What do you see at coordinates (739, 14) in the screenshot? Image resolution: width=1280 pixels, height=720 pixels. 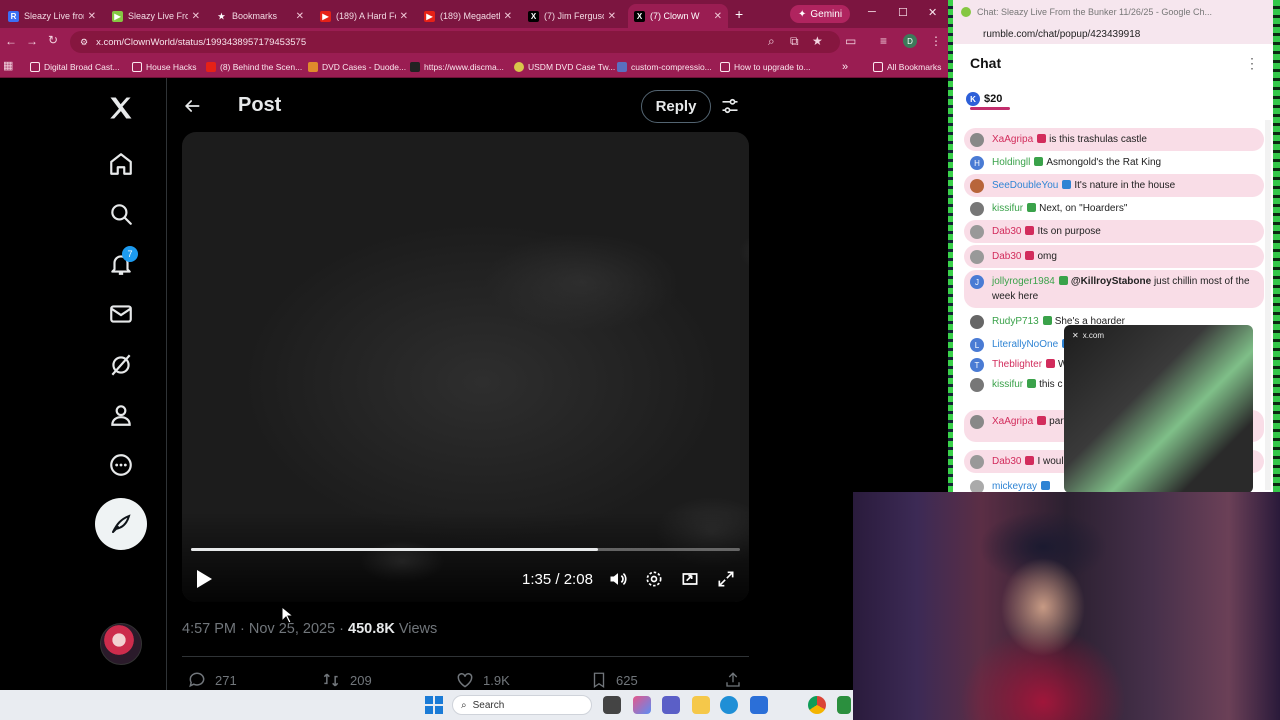 I see `new-tab-button: +` at bounding box center [739, 14].